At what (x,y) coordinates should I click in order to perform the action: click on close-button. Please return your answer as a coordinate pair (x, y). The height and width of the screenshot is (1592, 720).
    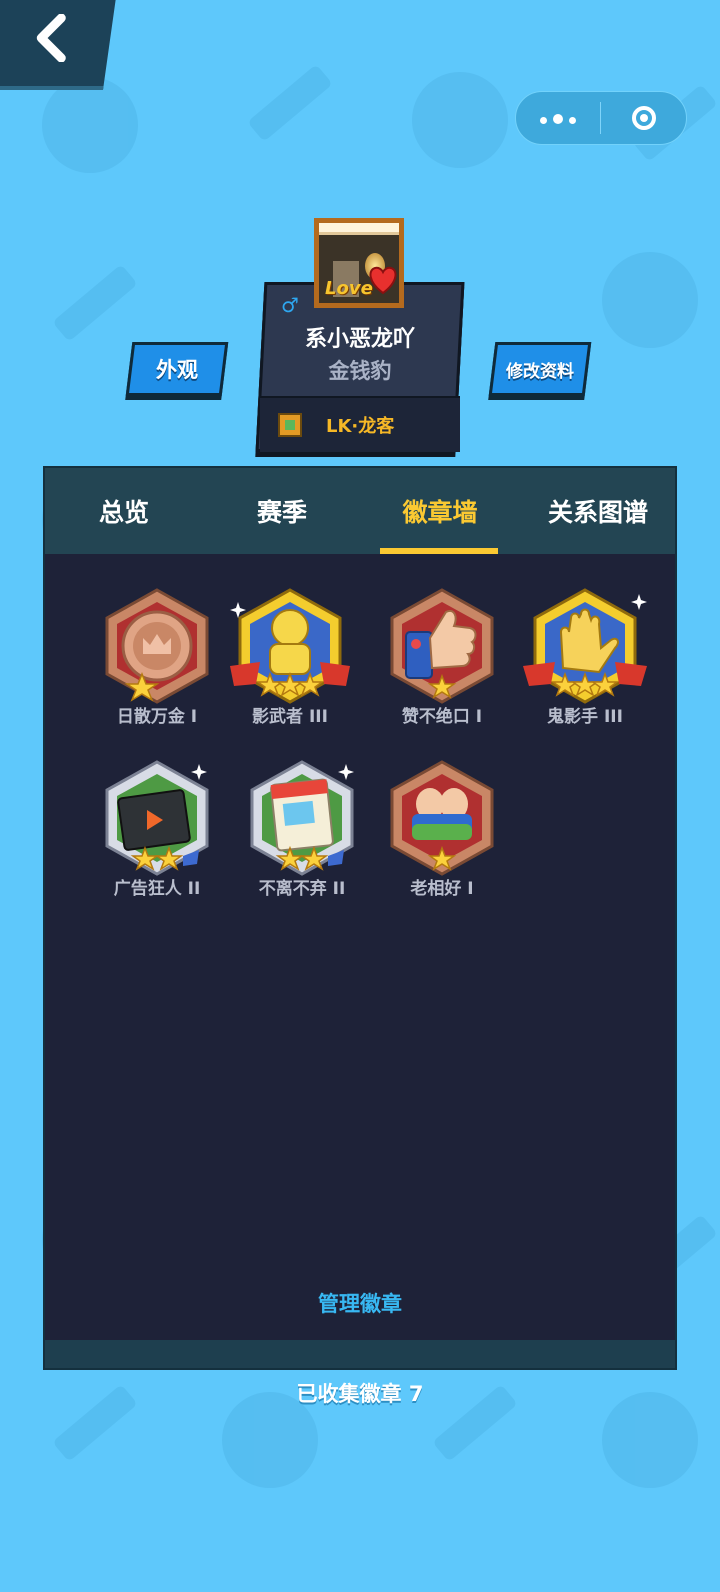
    Looking at the image, I should click on (643, 118).